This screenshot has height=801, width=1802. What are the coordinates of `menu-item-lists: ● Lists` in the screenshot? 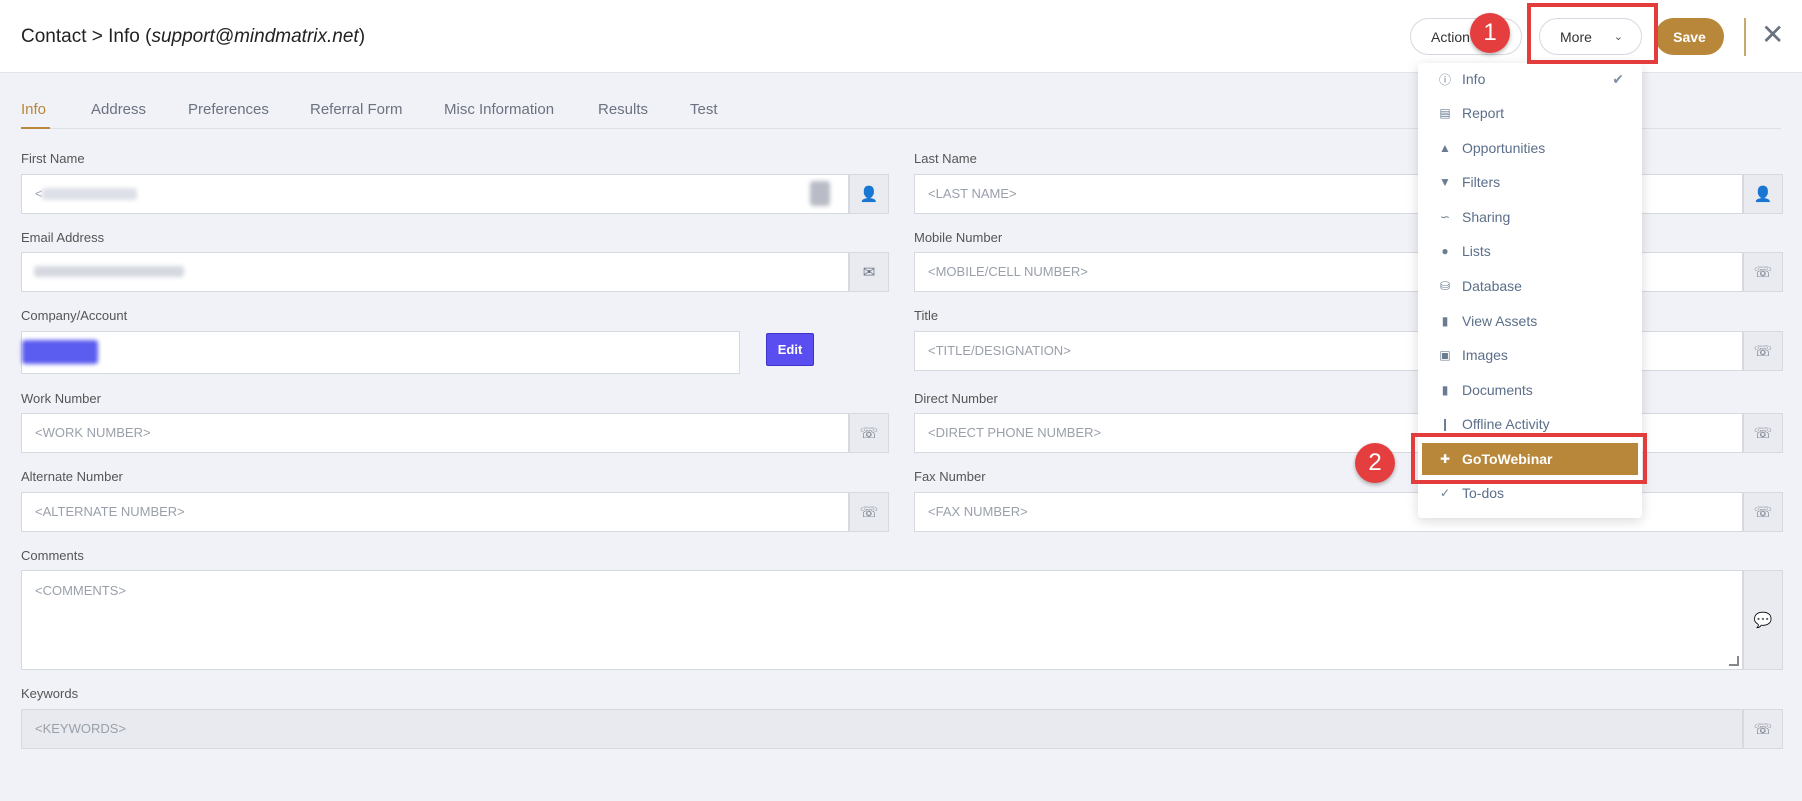 It's located at (1530, 251).